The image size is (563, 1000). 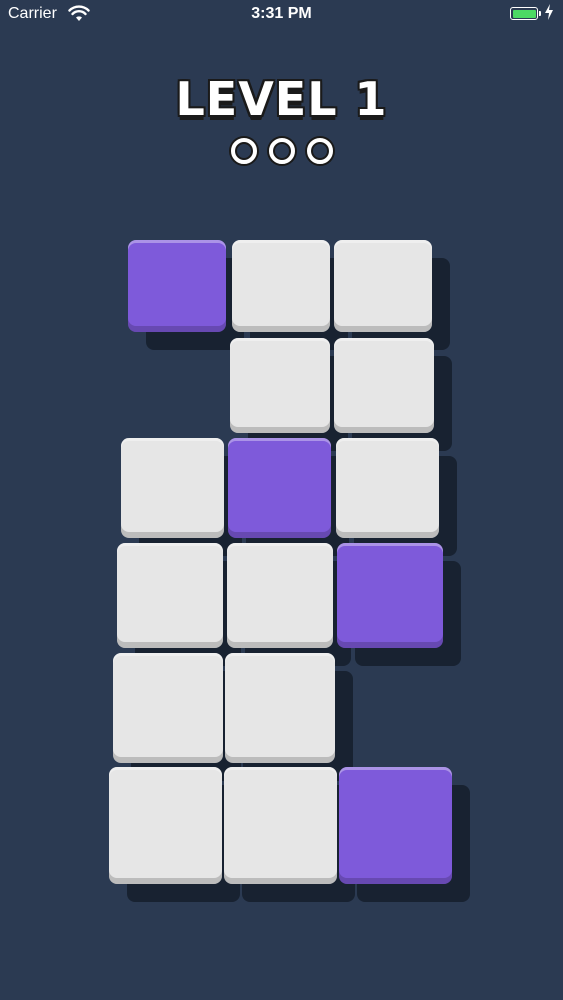 I want to click on tile-white-r4-c2, so click(x=280, y=595).